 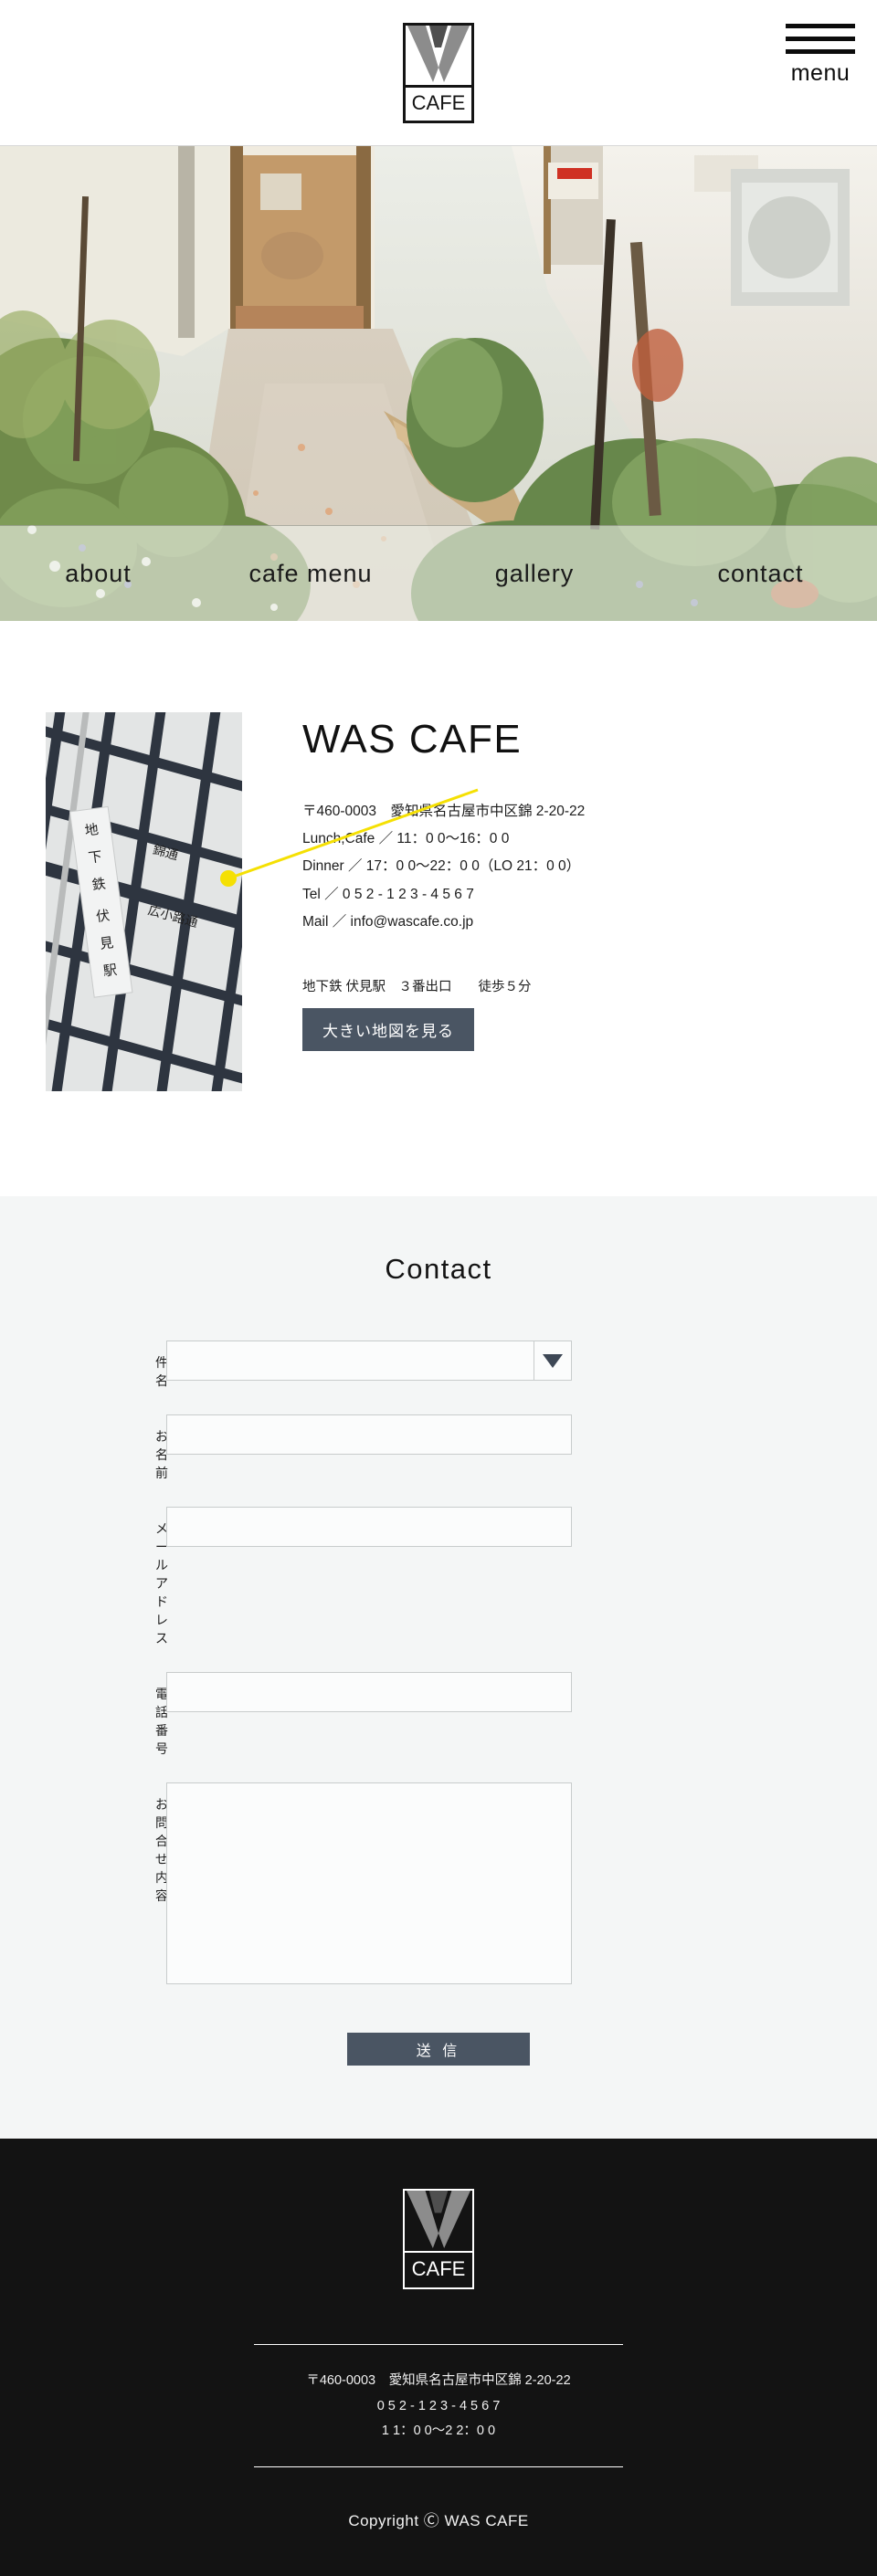 What do you see at coordinates (438, 2520) in the screenshot?
I see `copyright-text: Copyright Ⓒ WAS CAFE` at bounding box center [438, 2520].